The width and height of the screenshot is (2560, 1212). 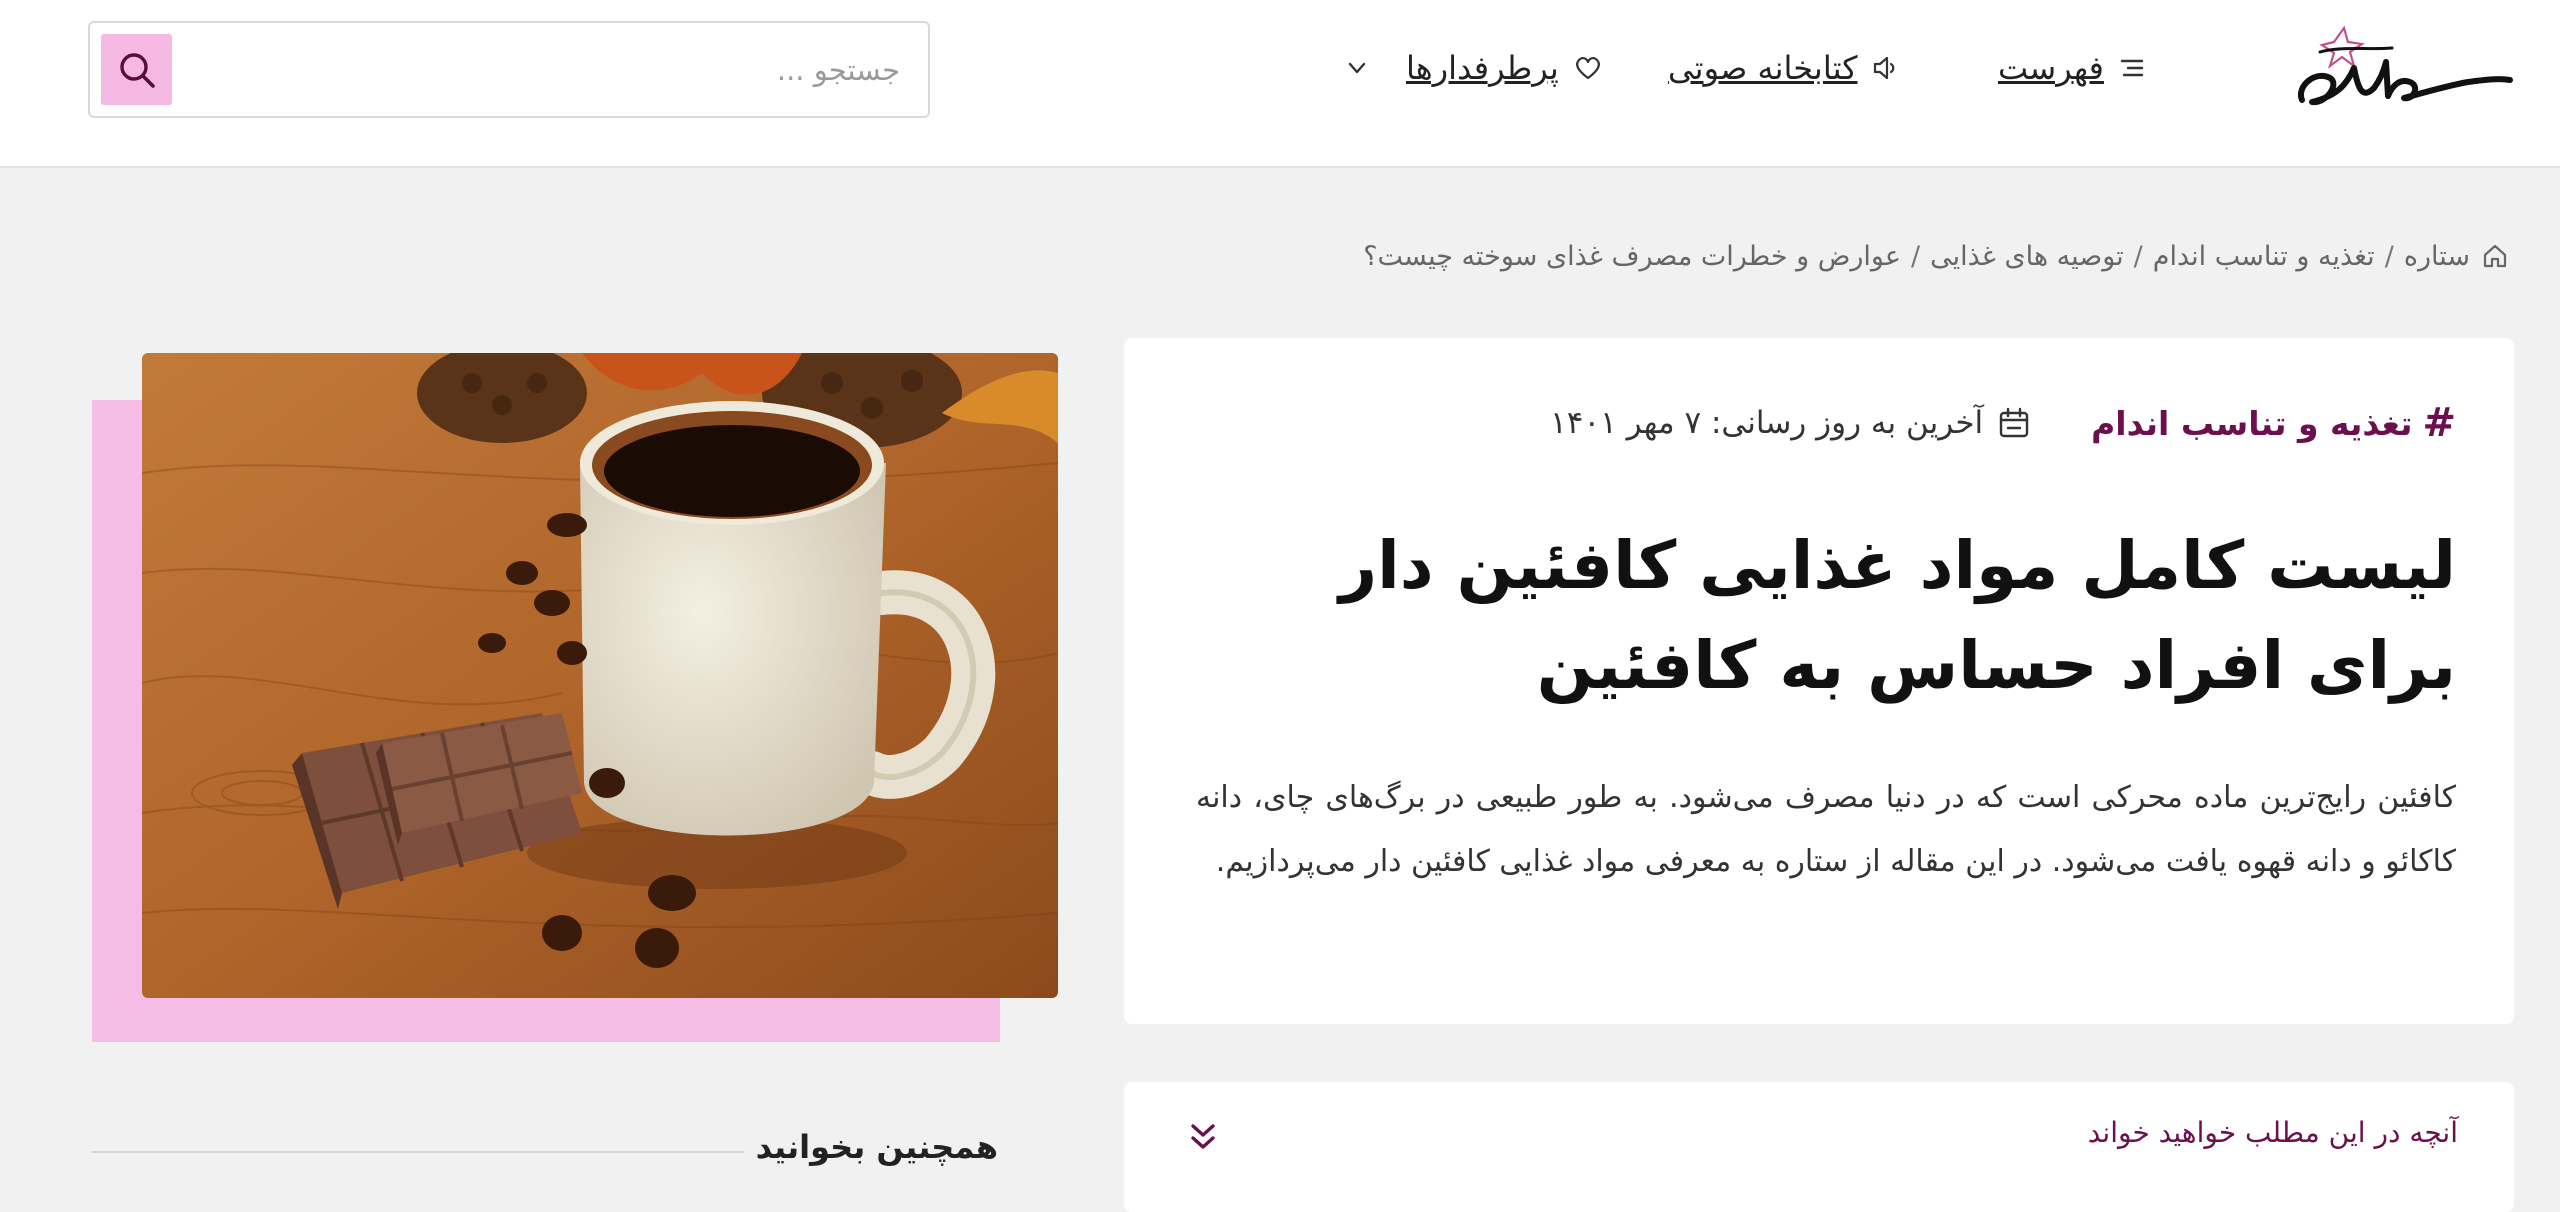 What do you see at coordinates (540, 69) in the screenshot?
I see `search-input` at bounding box center [540, 69].